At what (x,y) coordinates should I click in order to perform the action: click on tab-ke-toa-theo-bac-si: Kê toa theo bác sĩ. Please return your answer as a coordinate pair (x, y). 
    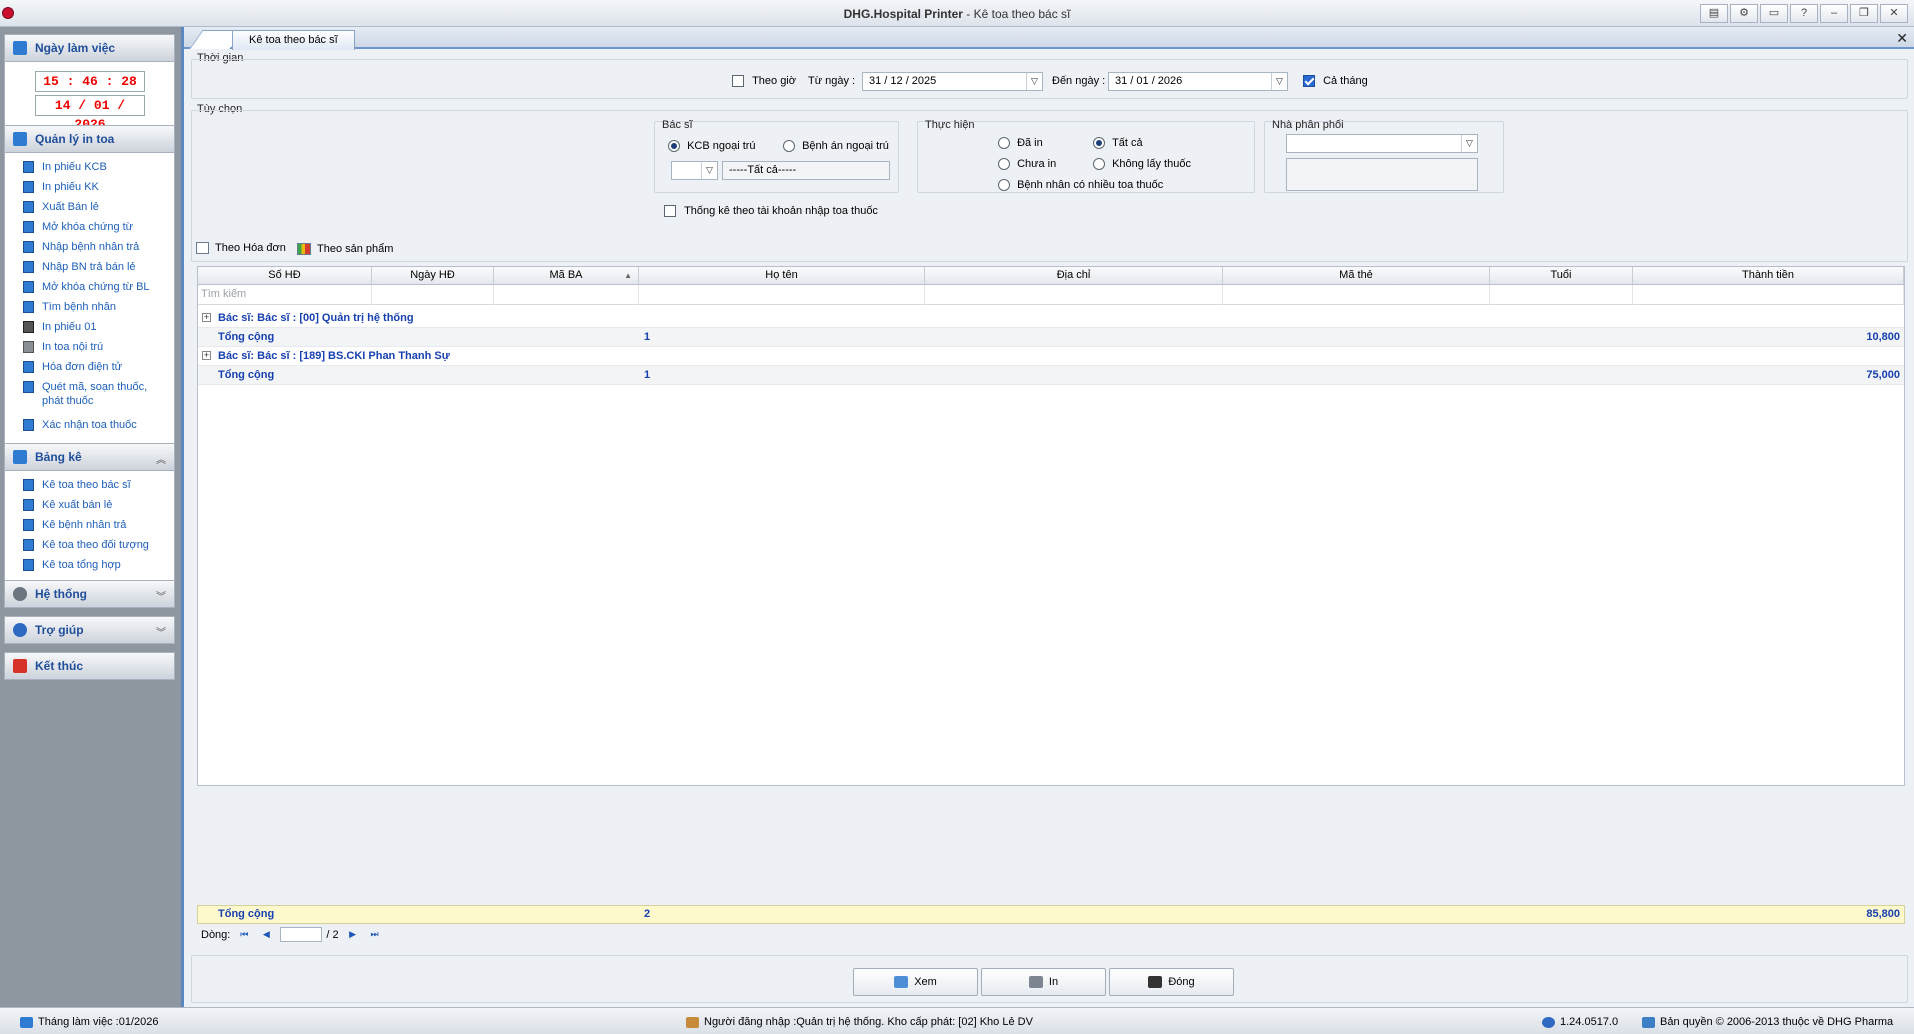
    Looking at the image, I should click on (293, 40).